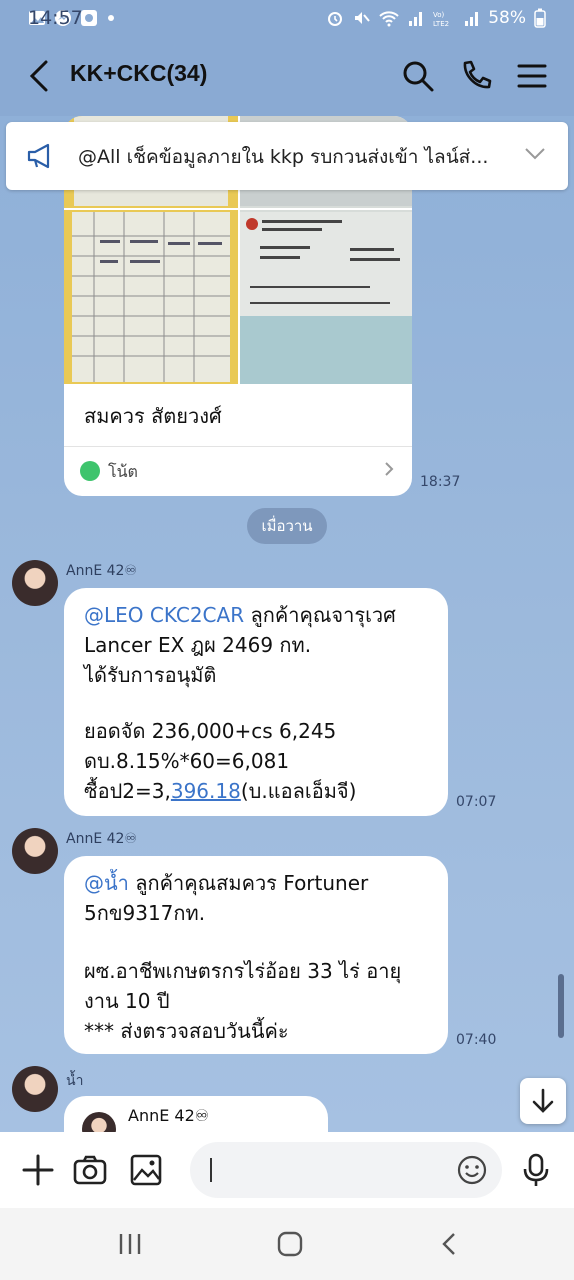 The image size is (574, 1280). Describe the element at coordinates (416, 19) in the screenshot. I see `signal-icon` at that location.